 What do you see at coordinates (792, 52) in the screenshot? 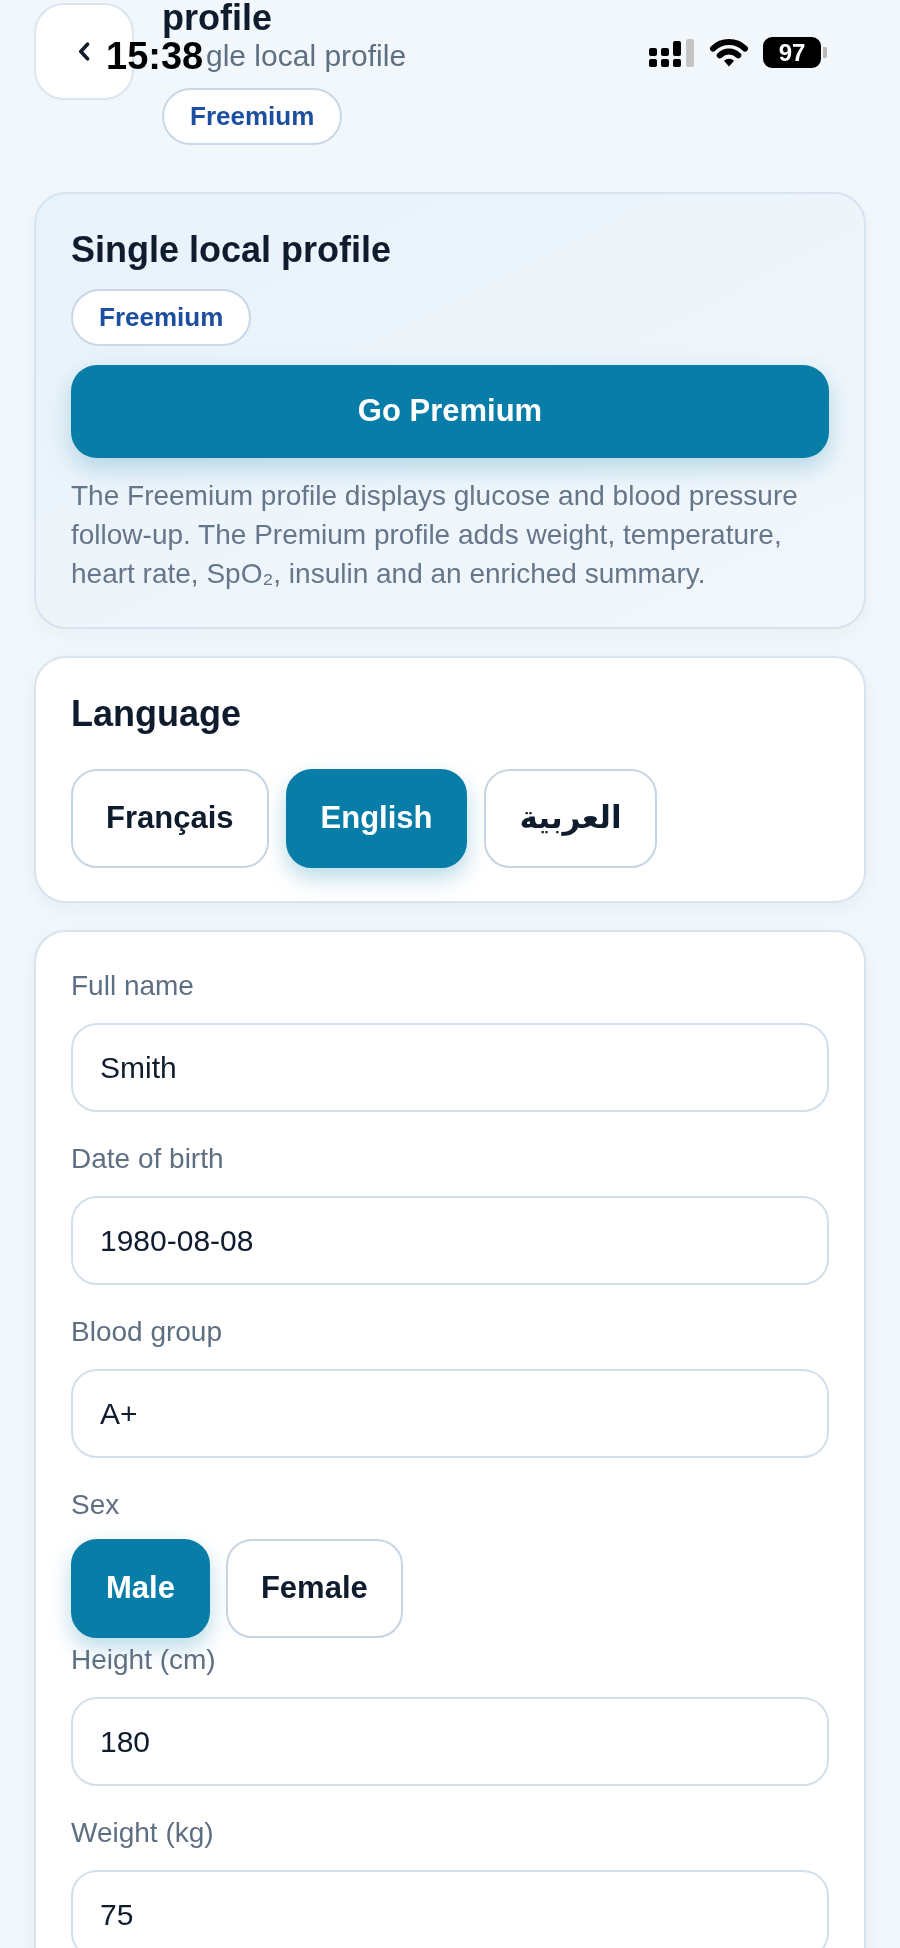
I see `battery-percentage: 97` at bounding box center [792, 52].